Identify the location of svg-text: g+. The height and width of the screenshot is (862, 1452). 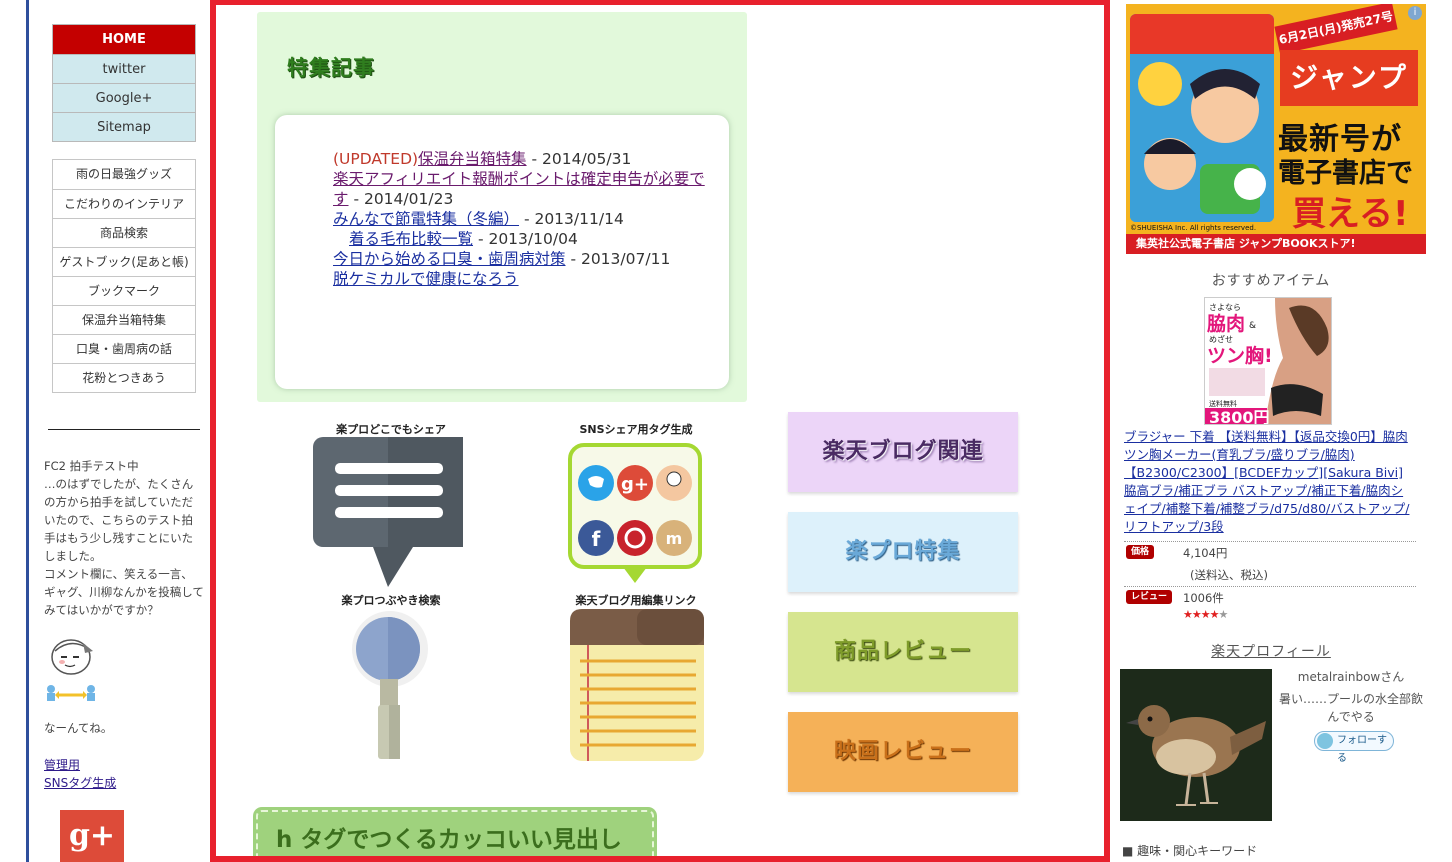
(635, 484).